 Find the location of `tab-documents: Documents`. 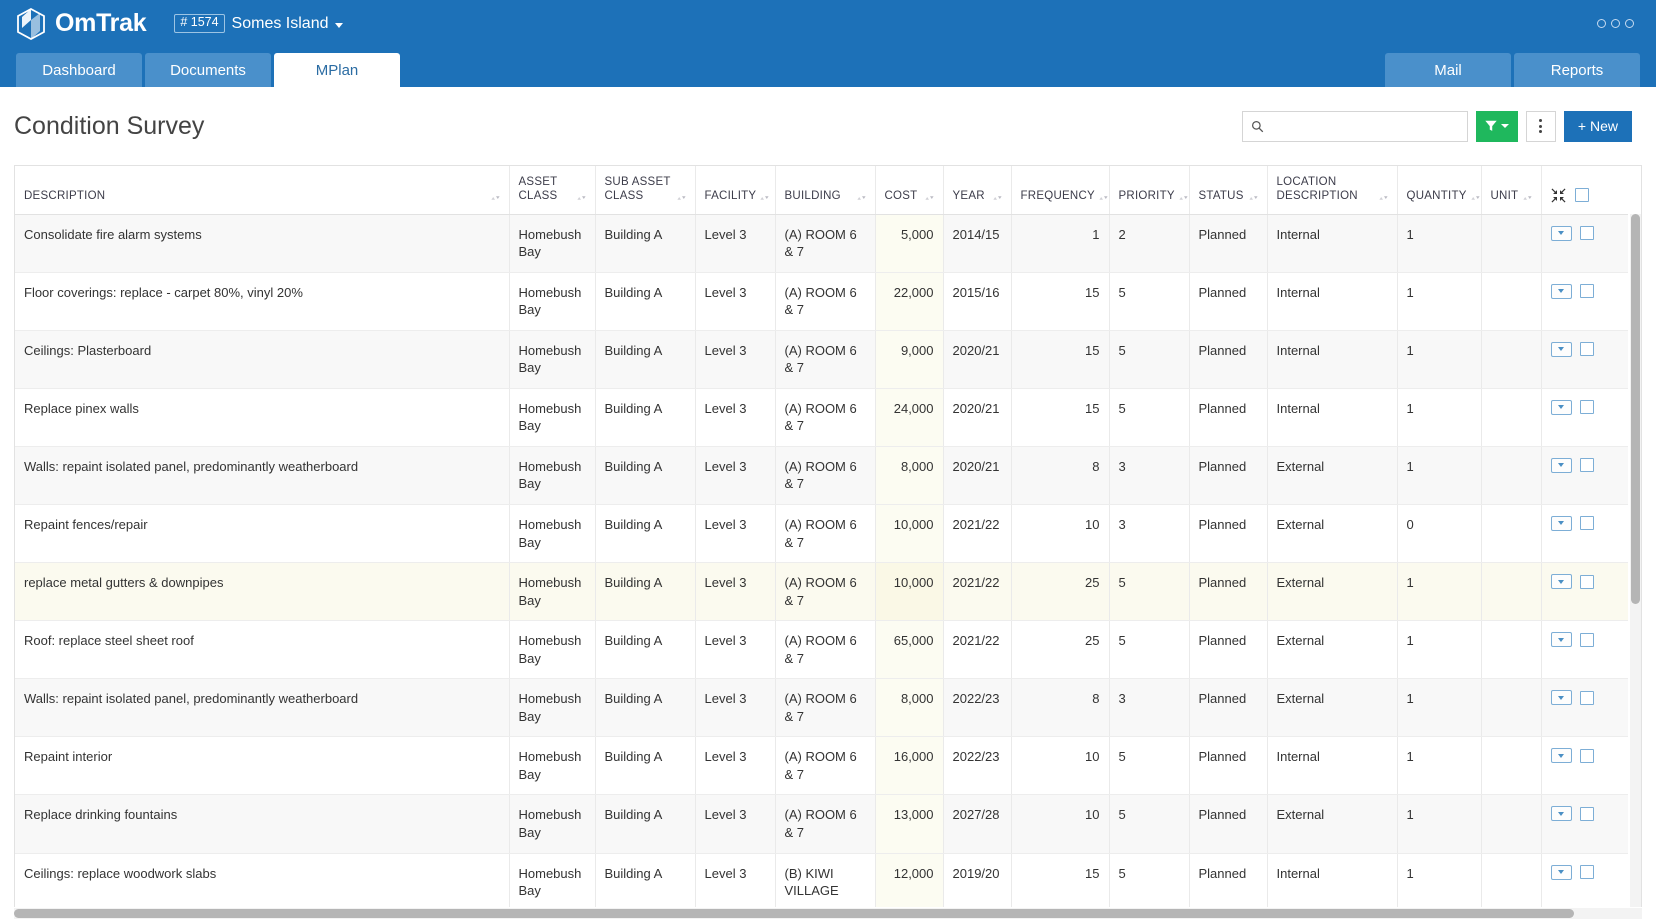

tab-documents: Documents is located at coordinates (208, 70).